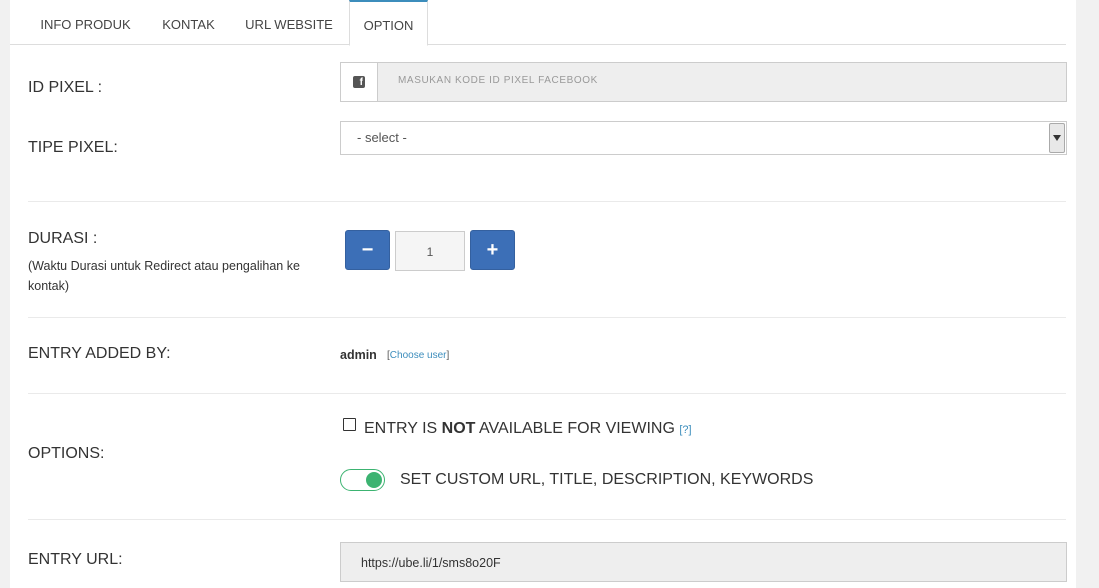 The image size is (1099, 588). Describe the element at coordinates (703, 562) in the screenshot. I see `entry-url-field: https://ube.li/1/sms8o20F` at that location.